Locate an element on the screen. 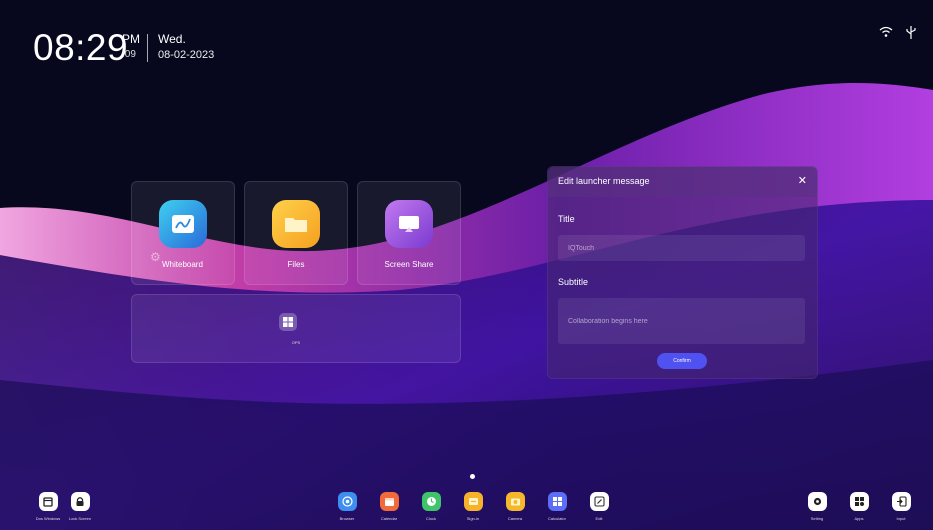 The image size is (933, 530). dock-item-input: Input is located at coordinates (901, 506).